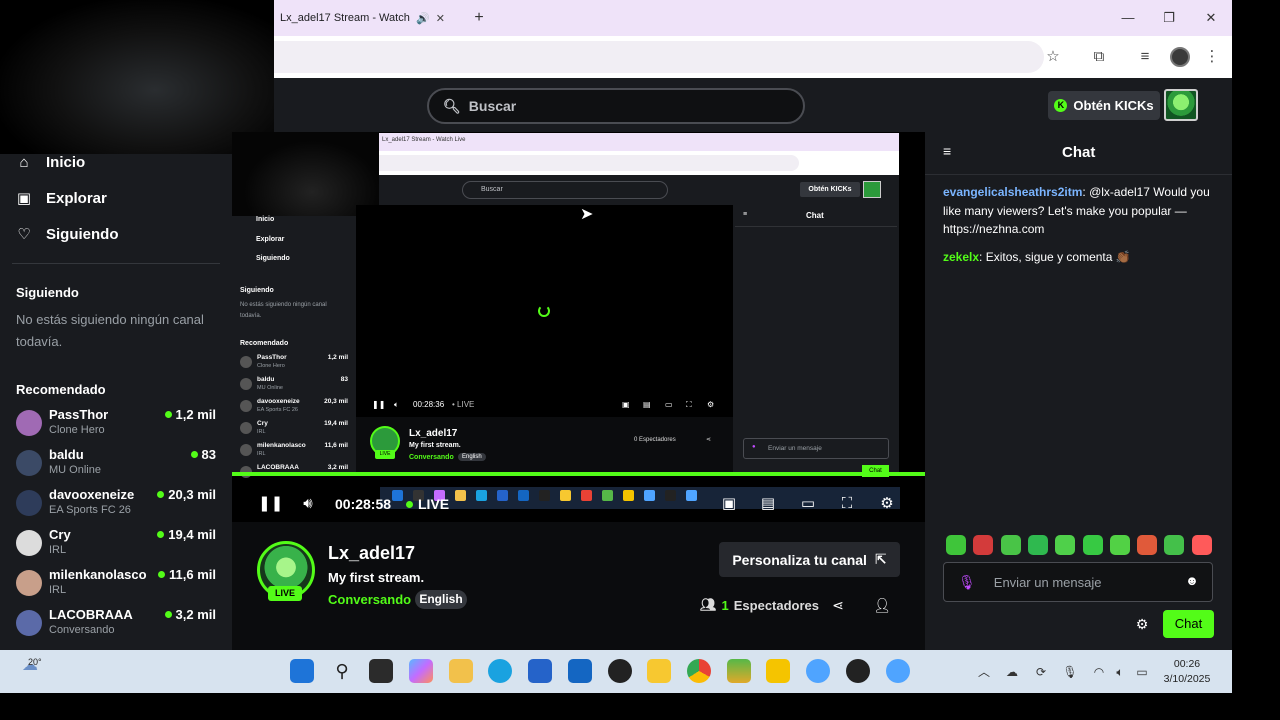 The image size is (1280, 720). Describe the element at coordinates (1192, 581) in the screenshot. I see `emoji-picker-icon: ☻` at that location.